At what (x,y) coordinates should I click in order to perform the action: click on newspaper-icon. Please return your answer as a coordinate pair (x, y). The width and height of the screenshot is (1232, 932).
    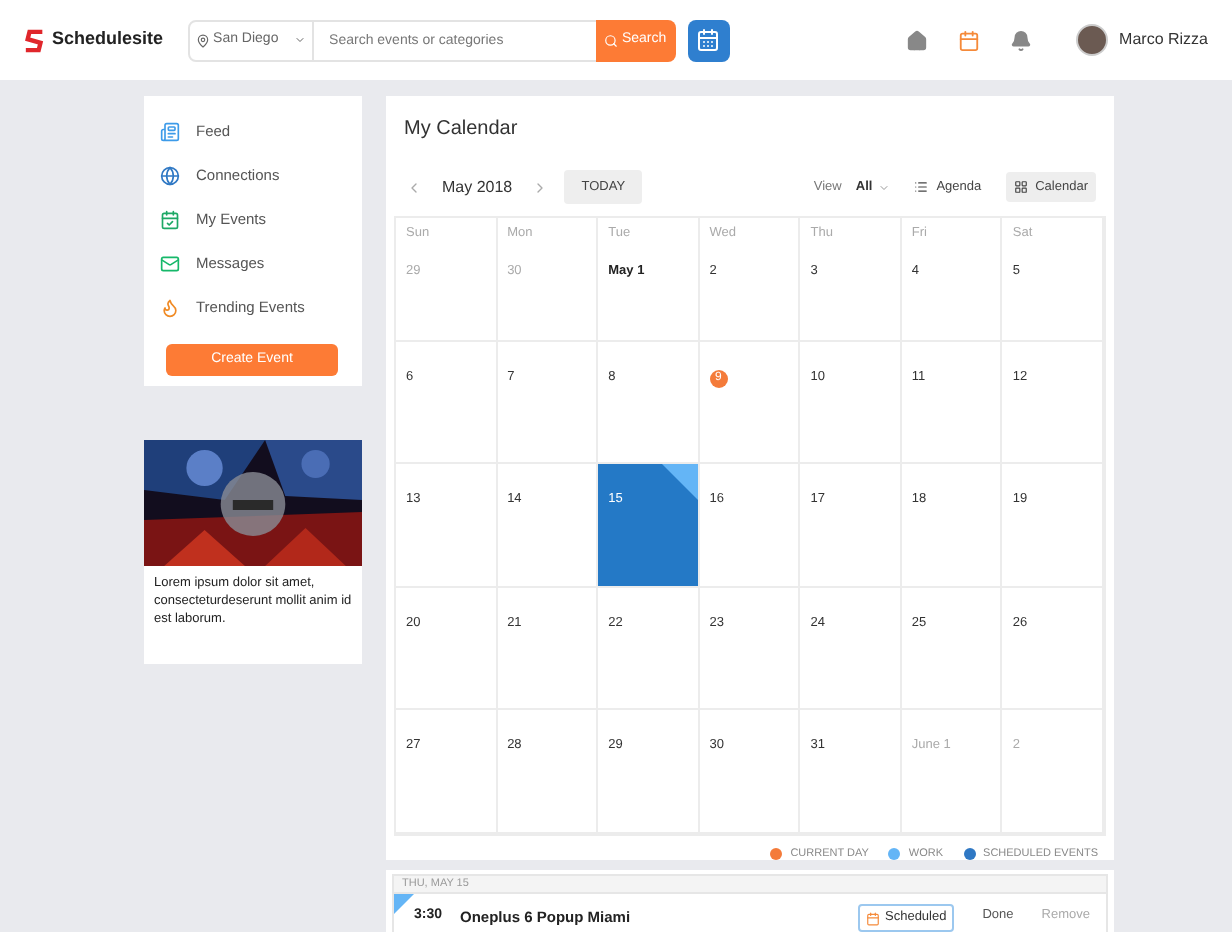
    Looking at the image, I should click on (170, 132).